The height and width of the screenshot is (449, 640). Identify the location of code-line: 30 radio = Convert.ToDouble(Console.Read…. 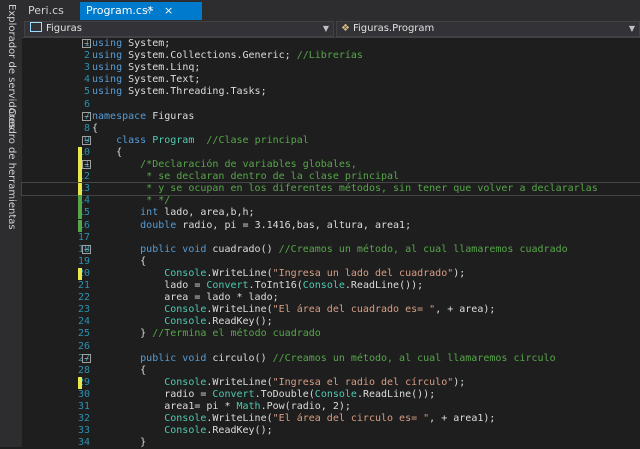
(331, 395).